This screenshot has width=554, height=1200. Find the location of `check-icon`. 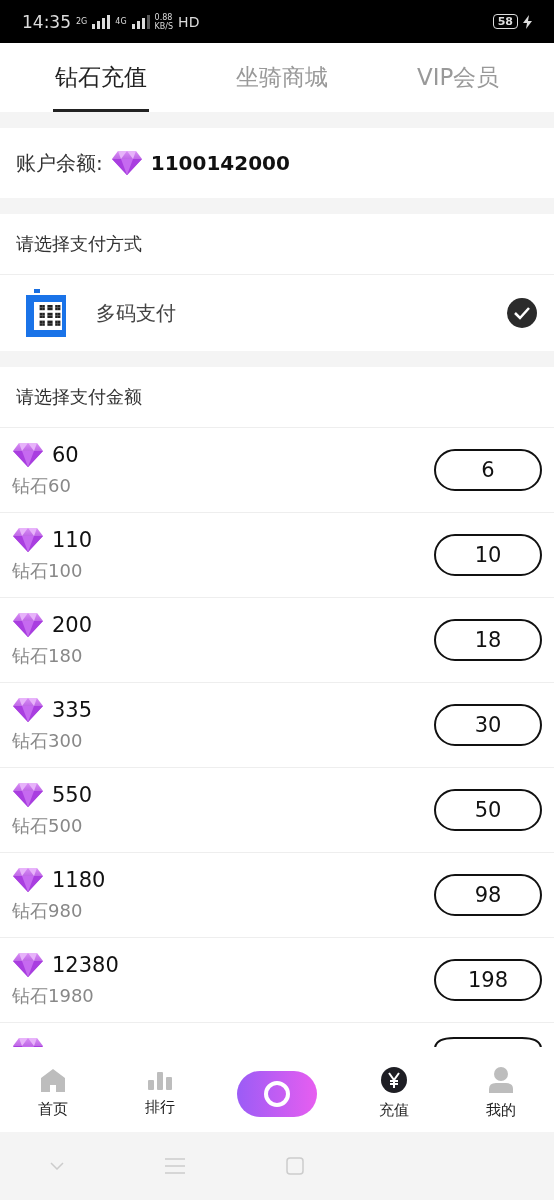

check-icon is located at coordinates (522, 313).